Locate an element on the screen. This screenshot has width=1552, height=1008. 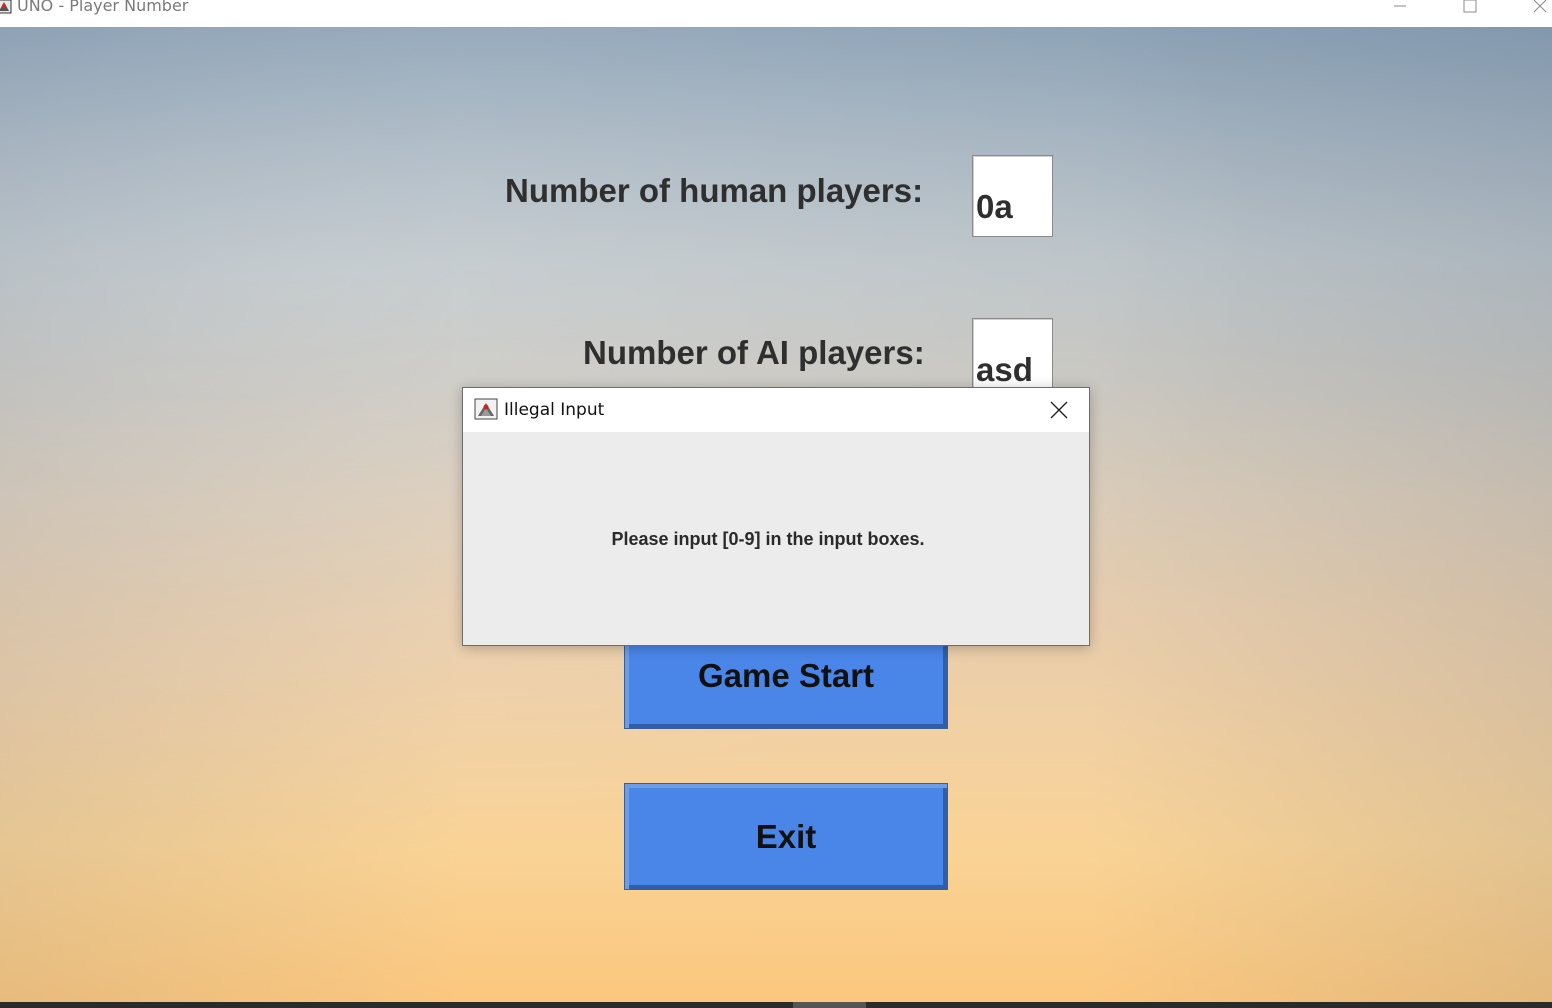
close-window-button is located at coordinates (1536, 9).